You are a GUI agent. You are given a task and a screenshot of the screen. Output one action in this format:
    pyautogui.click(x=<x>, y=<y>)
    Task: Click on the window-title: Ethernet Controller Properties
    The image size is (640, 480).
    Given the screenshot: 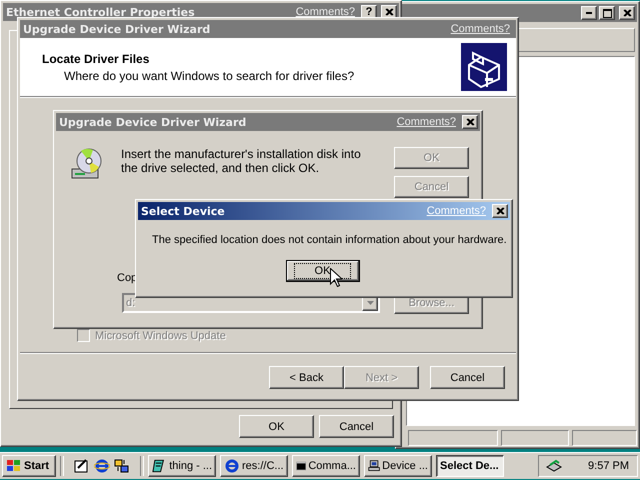 What is the action you would take?
    pyautogui.click(x=100, y=12)
    